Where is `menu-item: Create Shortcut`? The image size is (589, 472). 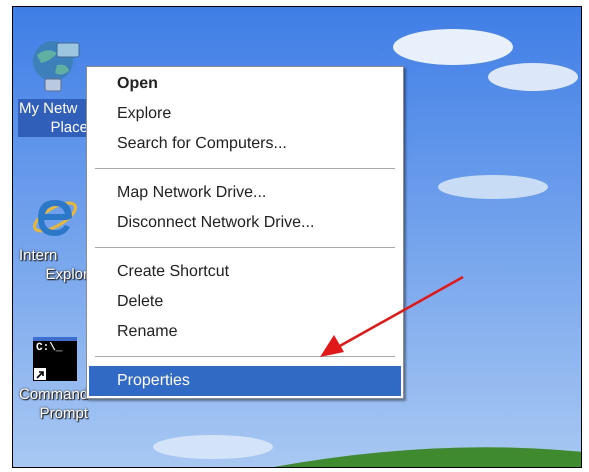
menu-item: Create Shortcut is located at coordinates (245, 272).